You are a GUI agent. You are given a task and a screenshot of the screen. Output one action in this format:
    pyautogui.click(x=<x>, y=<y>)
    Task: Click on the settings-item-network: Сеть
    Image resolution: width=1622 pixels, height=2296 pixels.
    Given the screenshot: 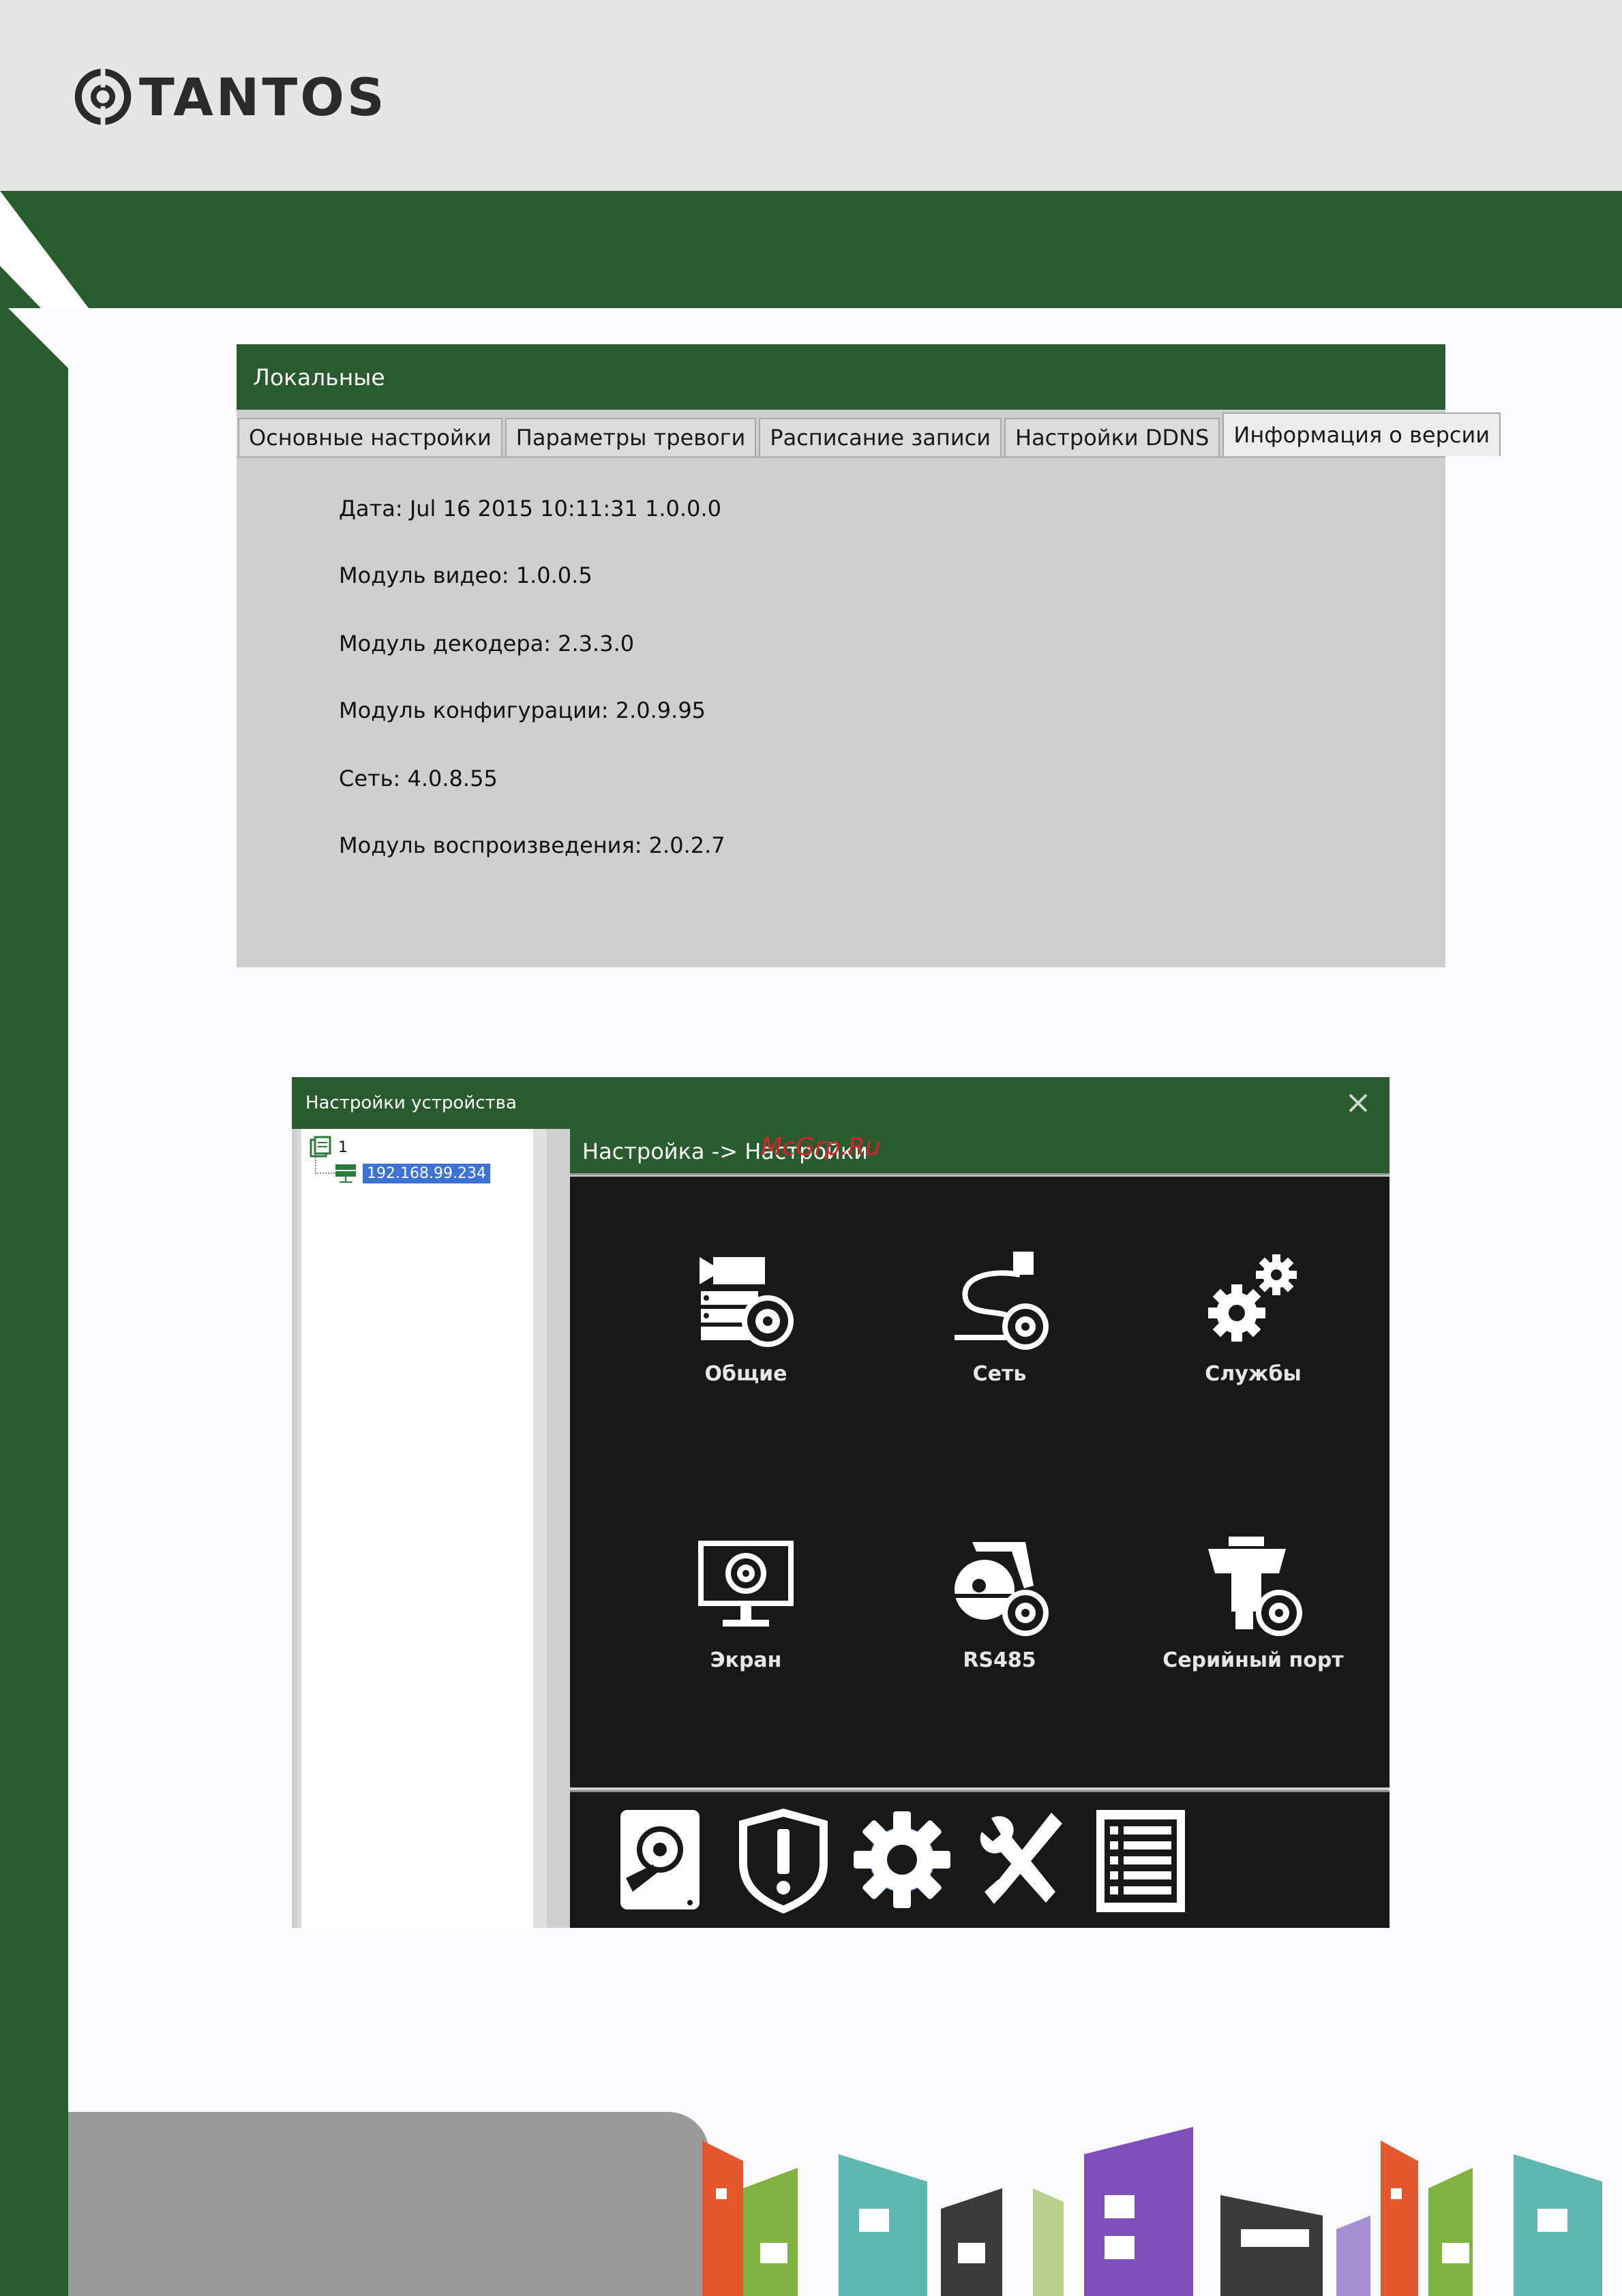 What is the action you would take?
    pyautogui.click(x=999, y=1315)
    